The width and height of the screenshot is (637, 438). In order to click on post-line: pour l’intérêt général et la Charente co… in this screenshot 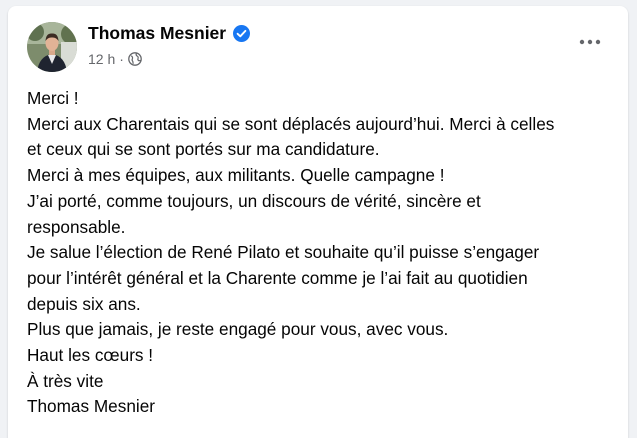, I will do `click(277, 277)`.